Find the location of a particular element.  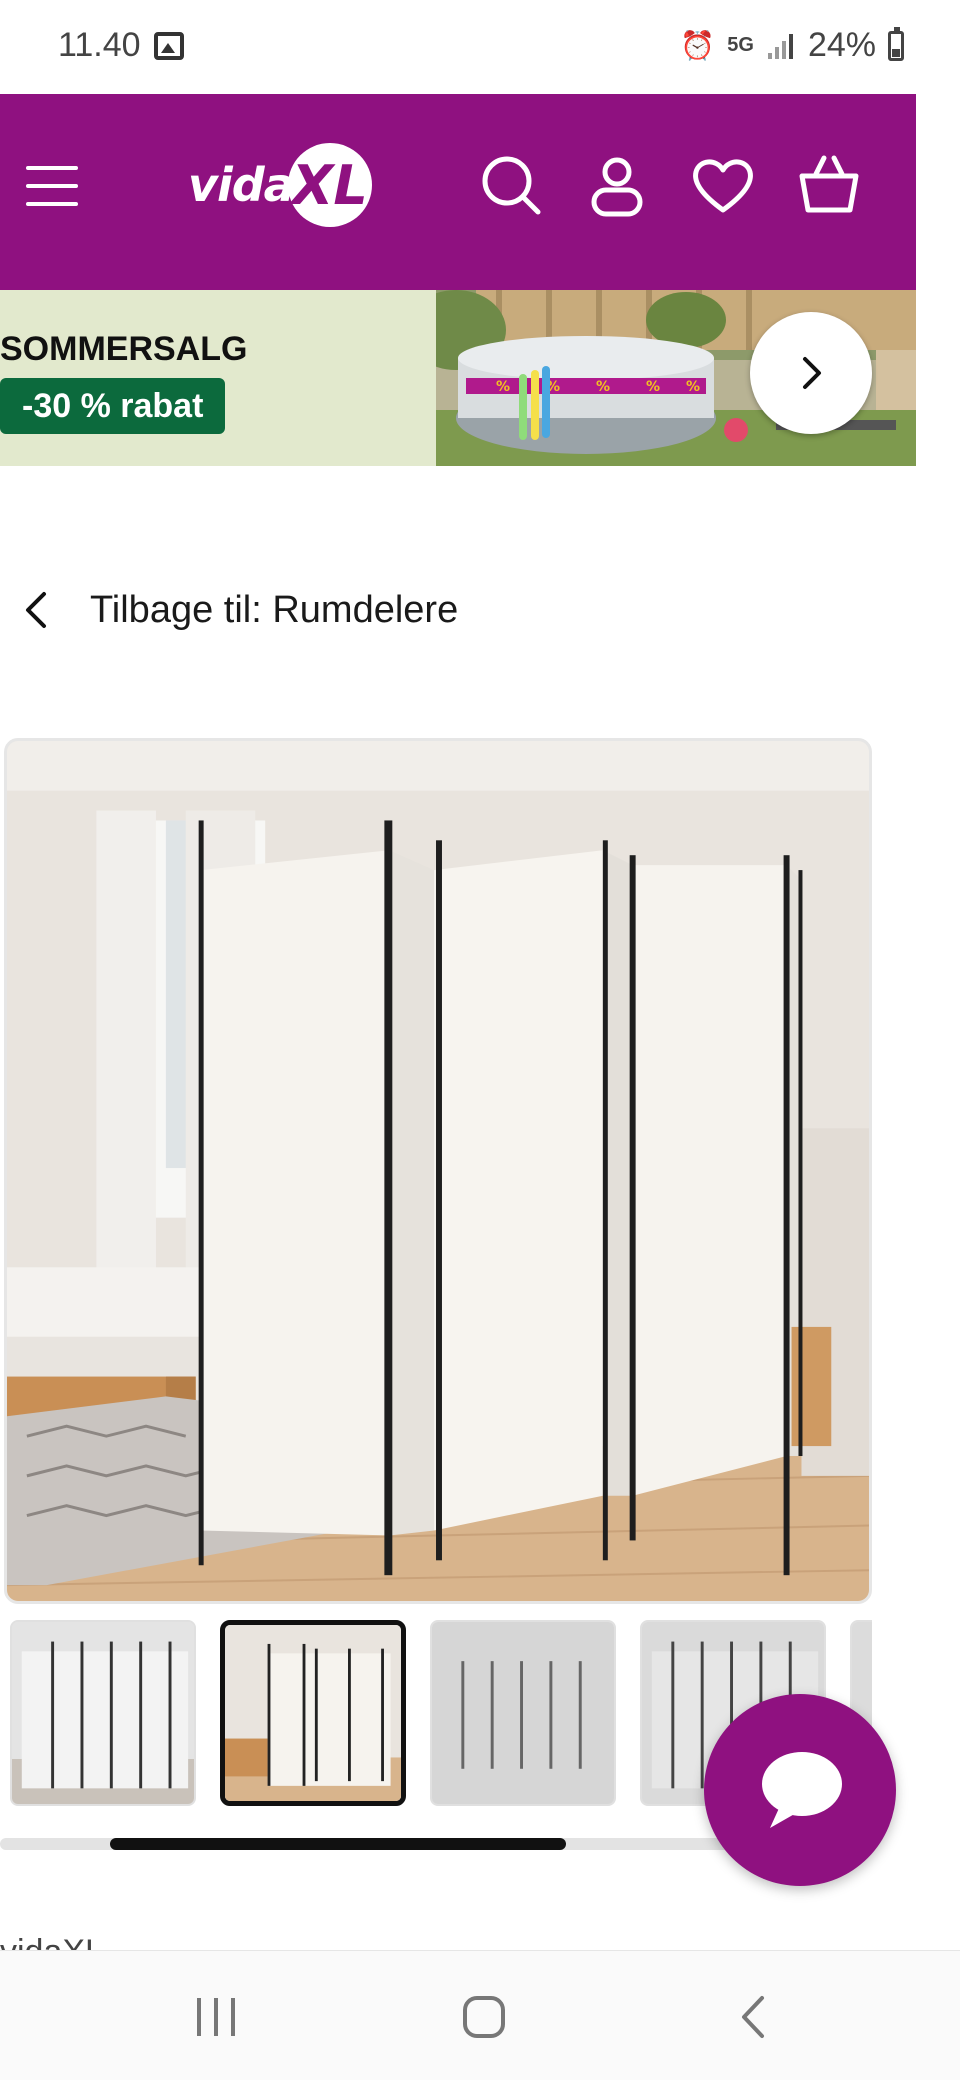

system-nav-bar is located at coordinates (480, 2015).